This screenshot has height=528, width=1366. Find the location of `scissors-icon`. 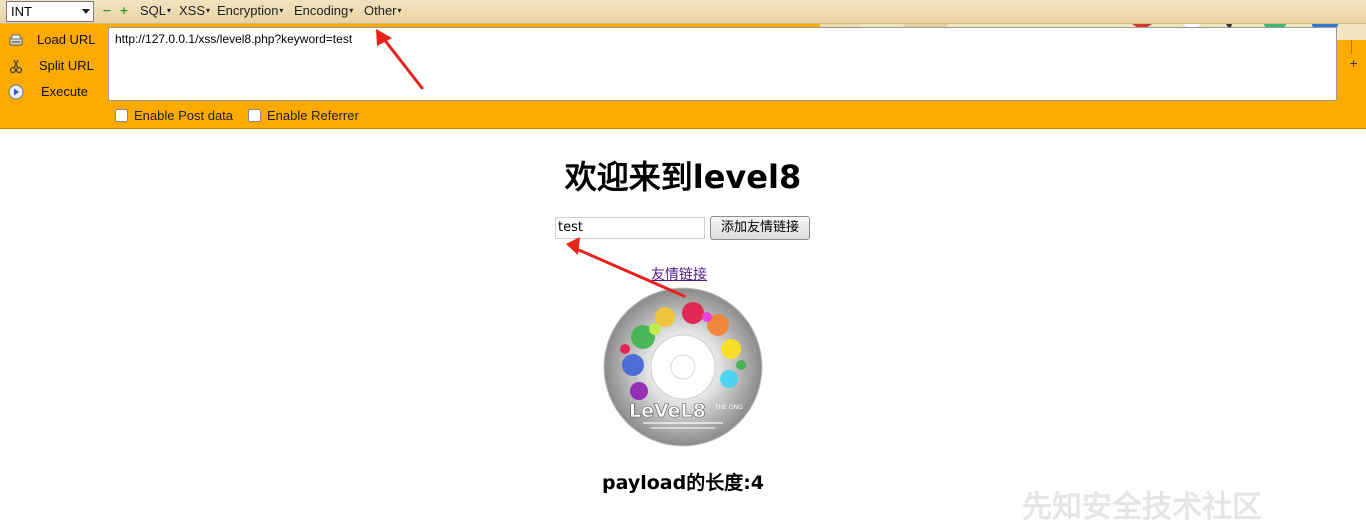

scissors-icon is located at coordinates (16, 66).